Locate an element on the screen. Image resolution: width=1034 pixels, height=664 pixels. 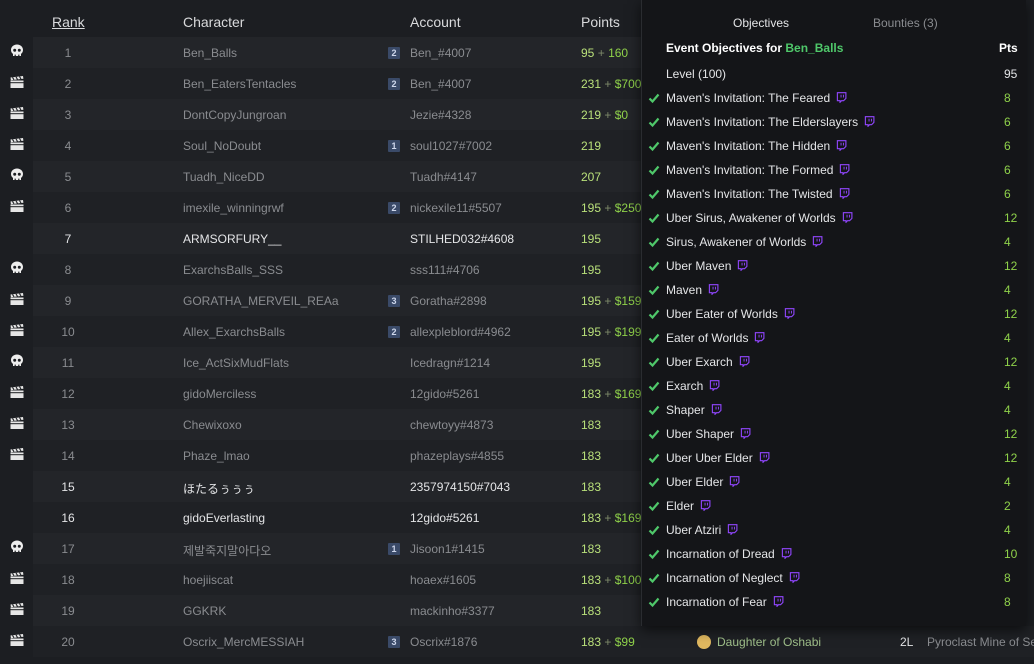
character-cell: imexile_winningrwf is located at coordinates (233, 208).